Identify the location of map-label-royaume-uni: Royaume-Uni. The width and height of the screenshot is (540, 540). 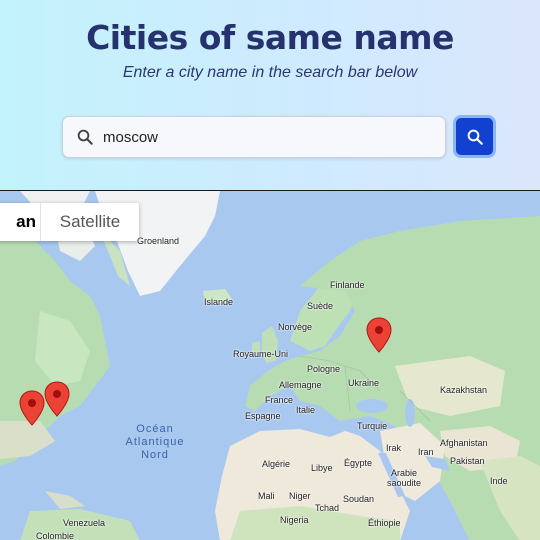
(261, 354).